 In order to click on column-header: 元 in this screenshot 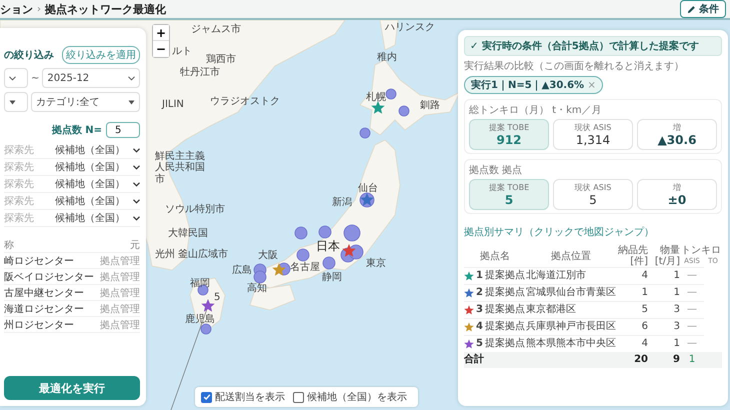, I will do `click(135, 245)`.